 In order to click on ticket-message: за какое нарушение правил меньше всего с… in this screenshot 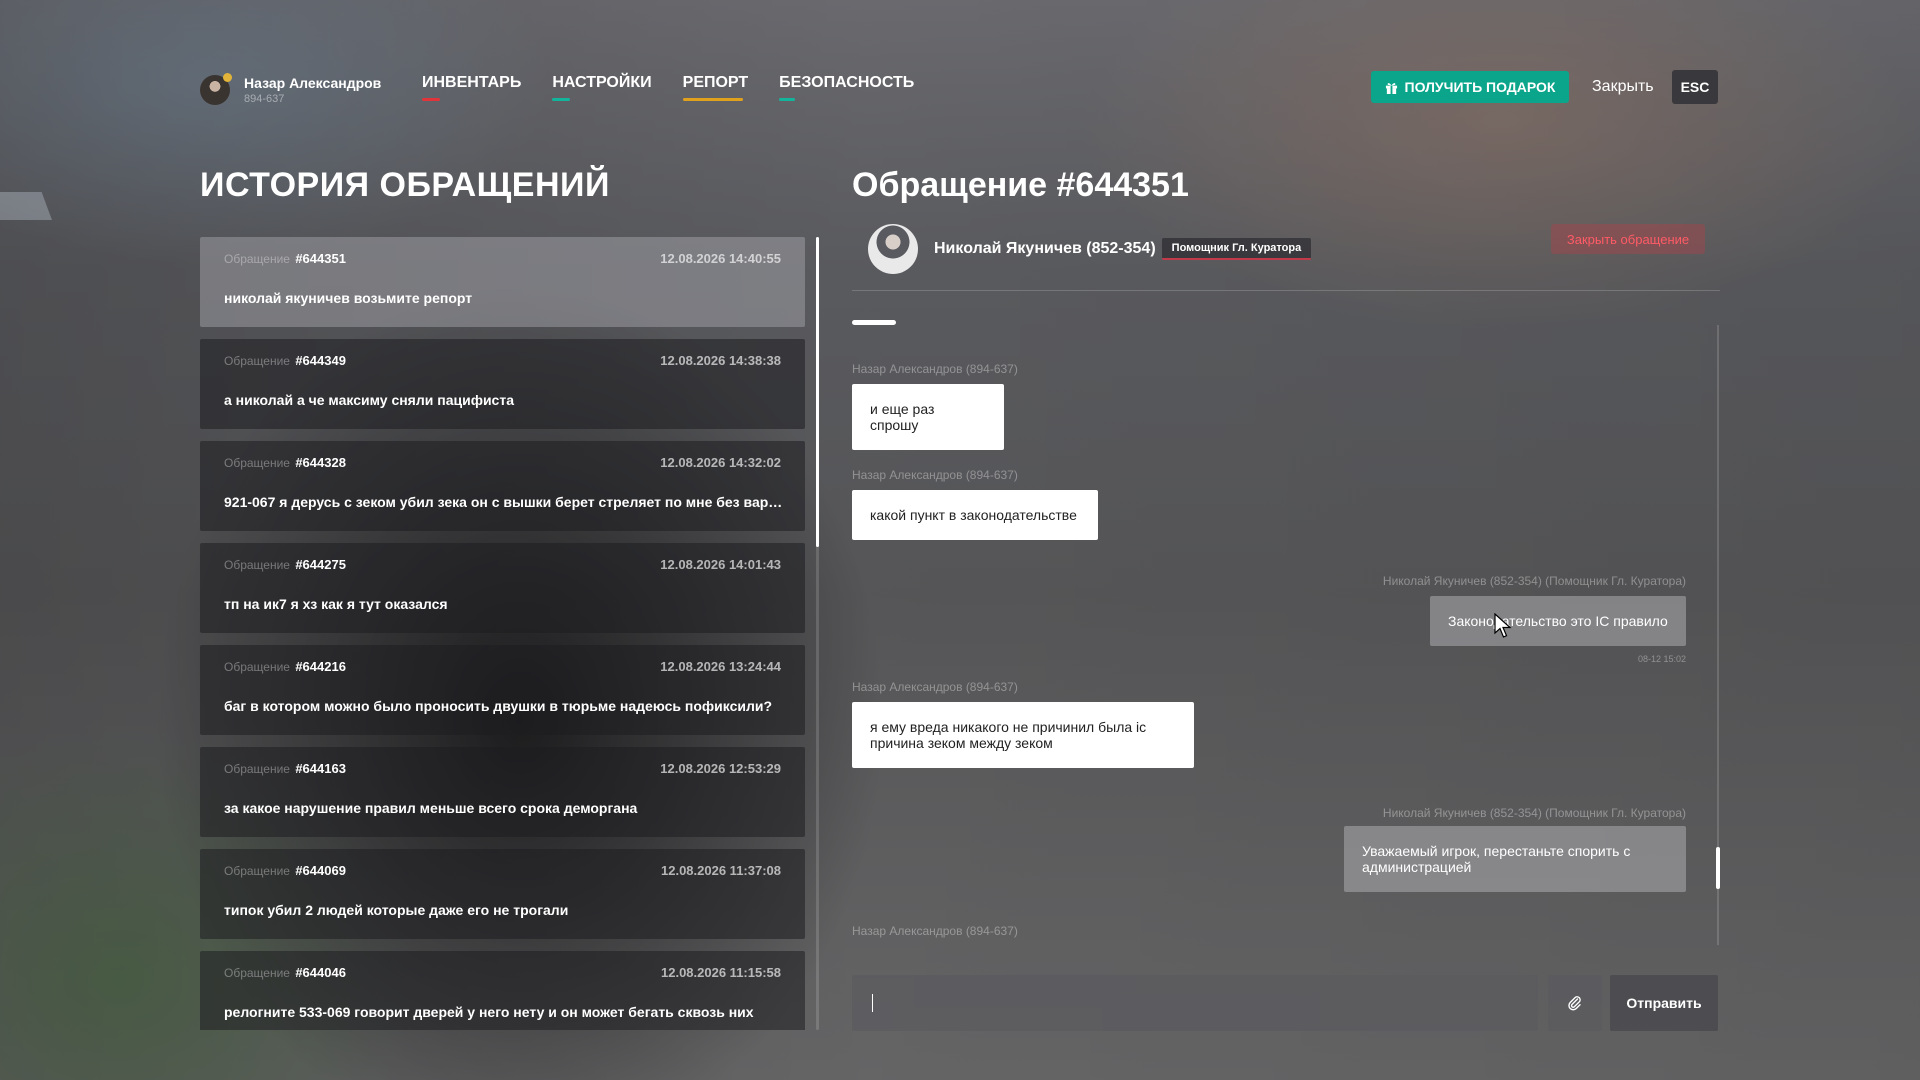, I will do `click(431, 808)`.